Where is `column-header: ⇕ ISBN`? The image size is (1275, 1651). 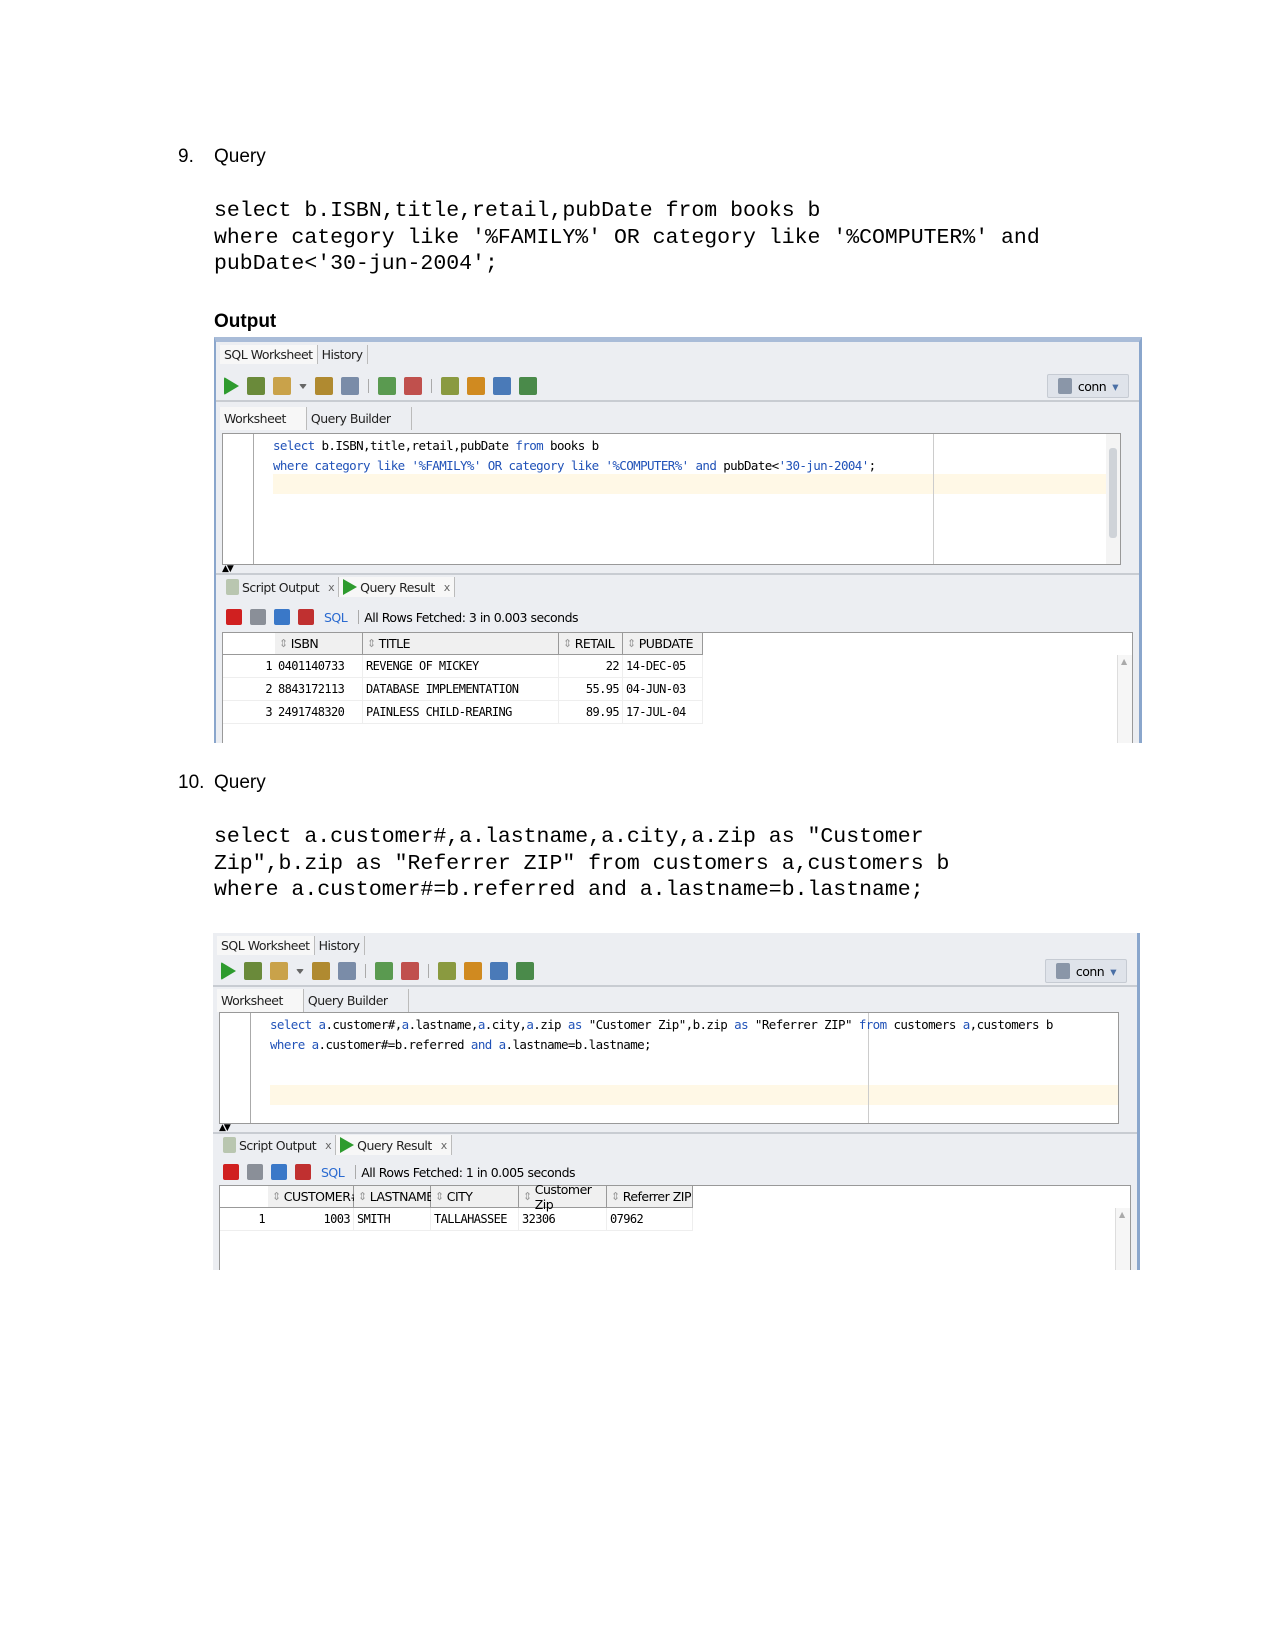
column-header: ⇕ ISBN is located at coordinates (319, 644).